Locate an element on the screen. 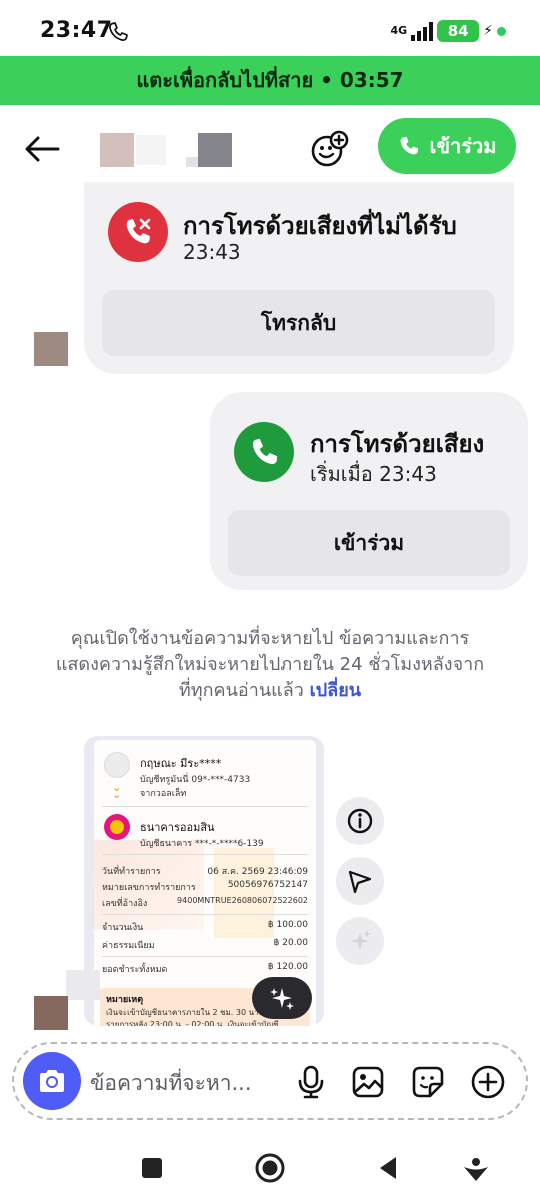 Image resolution: width=540 pixels, height=1200 pixels. home-circle-icon is located at coordinates (270, 1168).